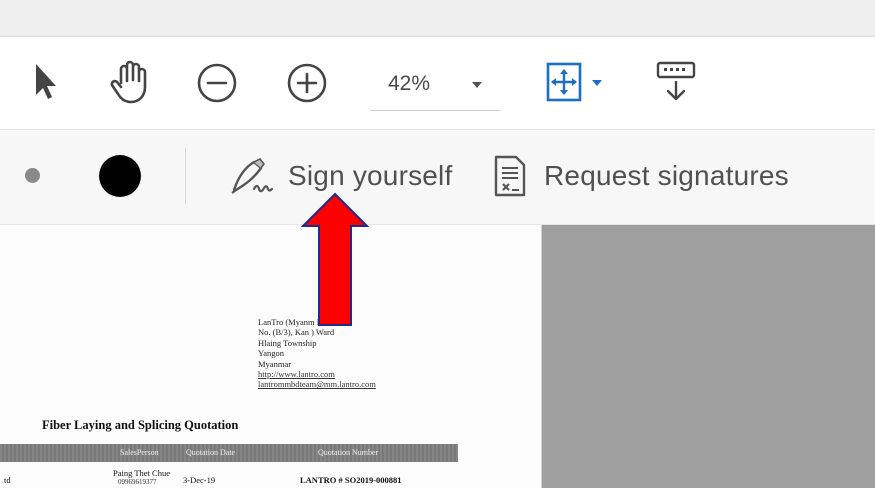 Image resolution: width=875 pixels, height=488 pixels. I want to click on request-doc-icon, so click(510, 176).